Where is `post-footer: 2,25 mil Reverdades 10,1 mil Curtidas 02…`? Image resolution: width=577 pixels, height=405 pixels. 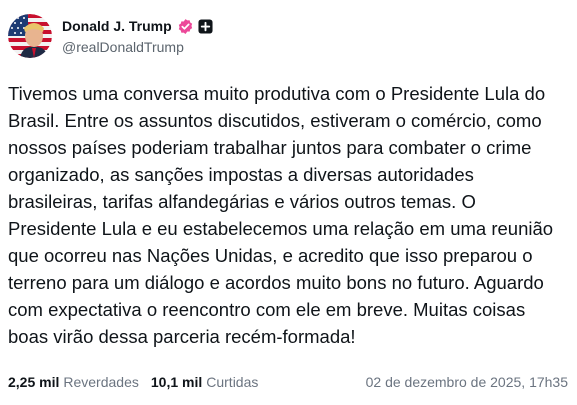 post-footer: 2,25 mil Reverdades 10,1 mil Curtidas 02… is located at coordinates (288, 382).